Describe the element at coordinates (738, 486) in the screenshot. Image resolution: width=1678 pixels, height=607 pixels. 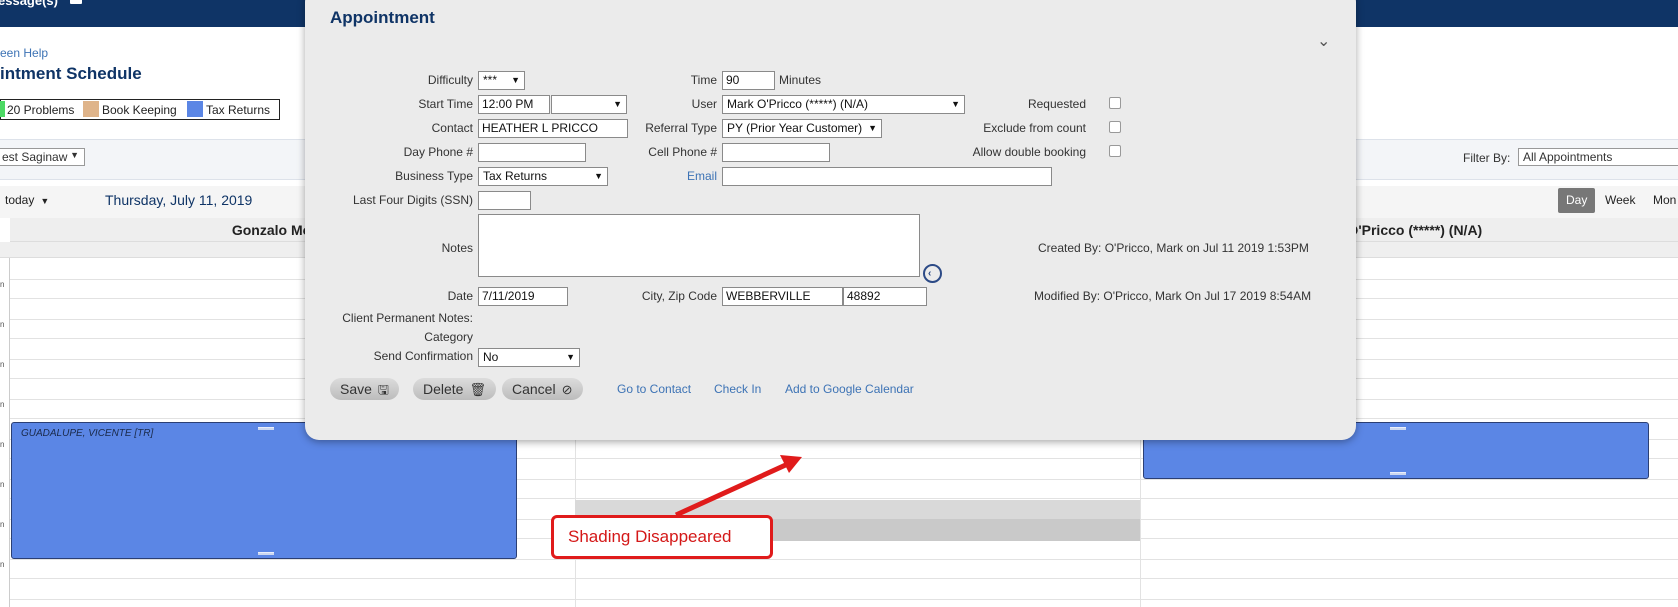
I see `annotation-arrow` at that location.